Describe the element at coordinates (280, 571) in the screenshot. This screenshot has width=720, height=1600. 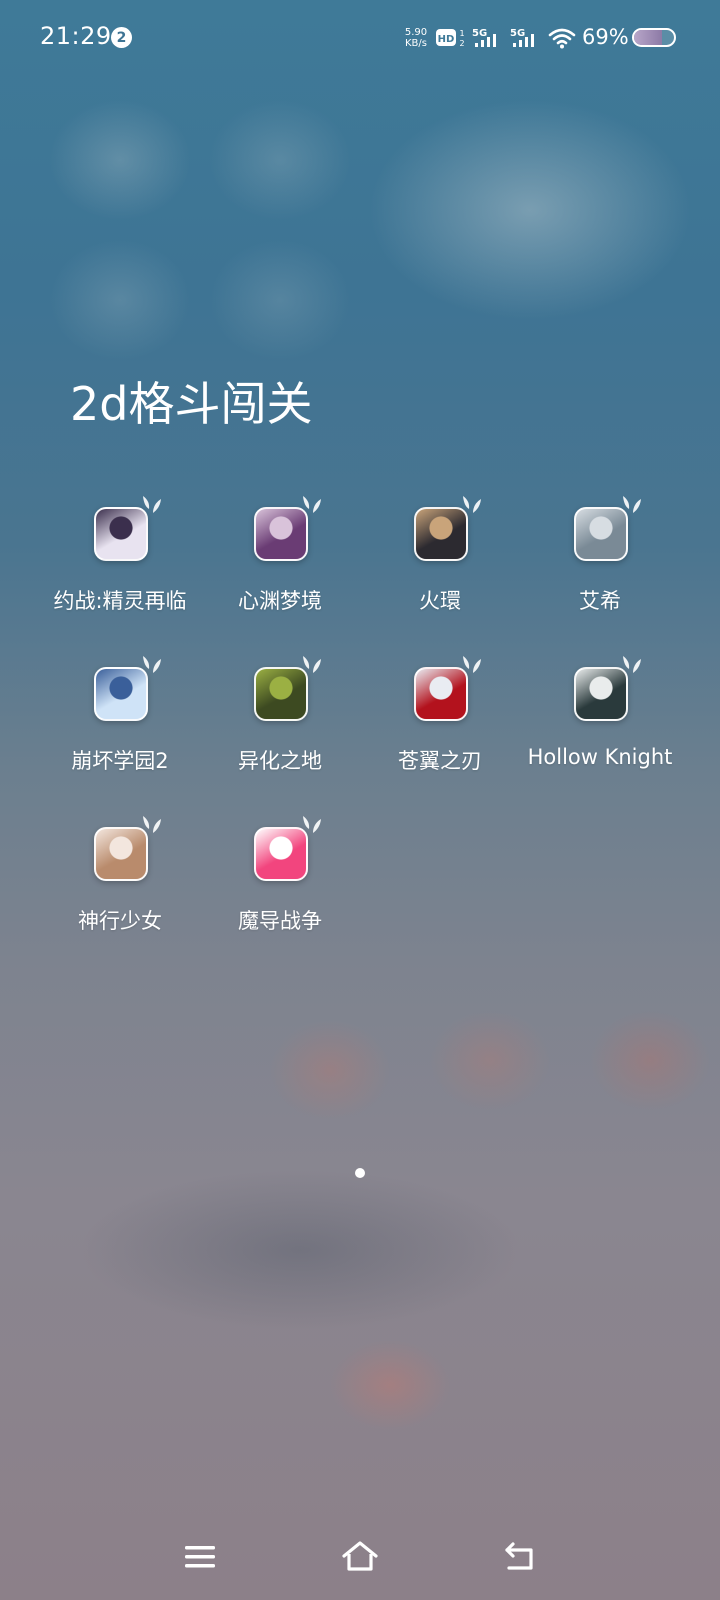
I see `app-tile: 心渊梦境` at that location.